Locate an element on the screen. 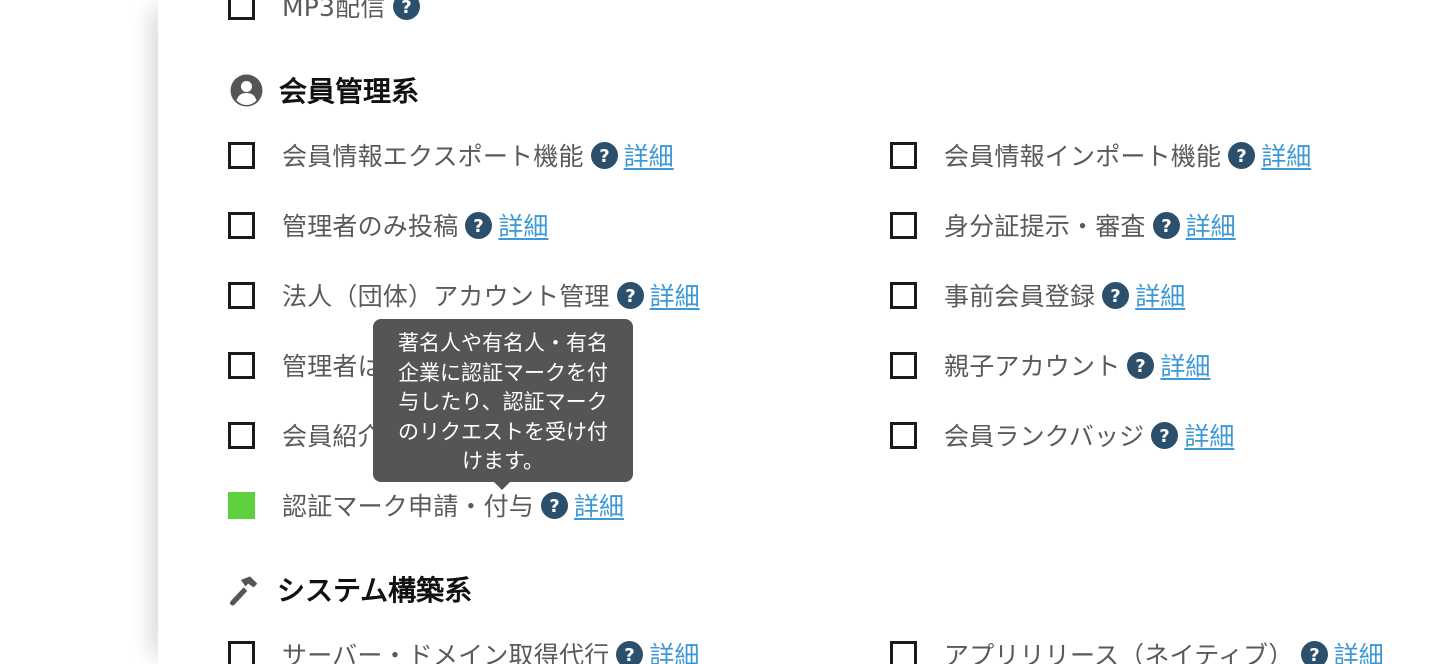 This screenshot has height=664, width=1438. option-label: アプリリリース（ネイティブ） is located at coordinates (1119, 652).